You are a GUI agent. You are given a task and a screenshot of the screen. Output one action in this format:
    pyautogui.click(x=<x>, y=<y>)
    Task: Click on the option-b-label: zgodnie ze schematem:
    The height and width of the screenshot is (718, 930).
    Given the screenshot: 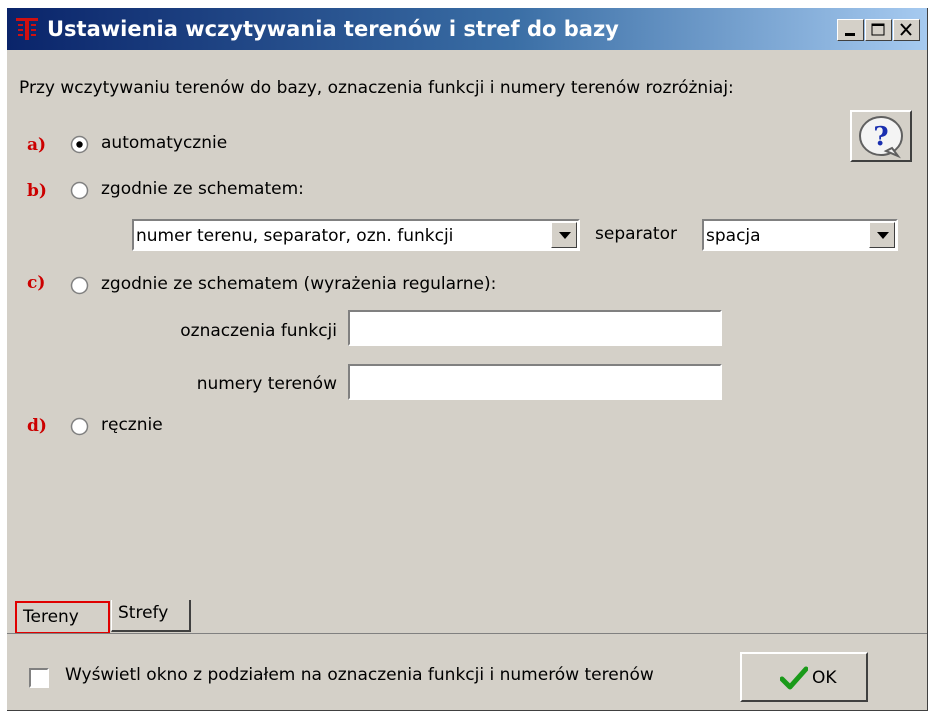 What is the action you would take?
    pyautogui.click(x=202, y=189)
    